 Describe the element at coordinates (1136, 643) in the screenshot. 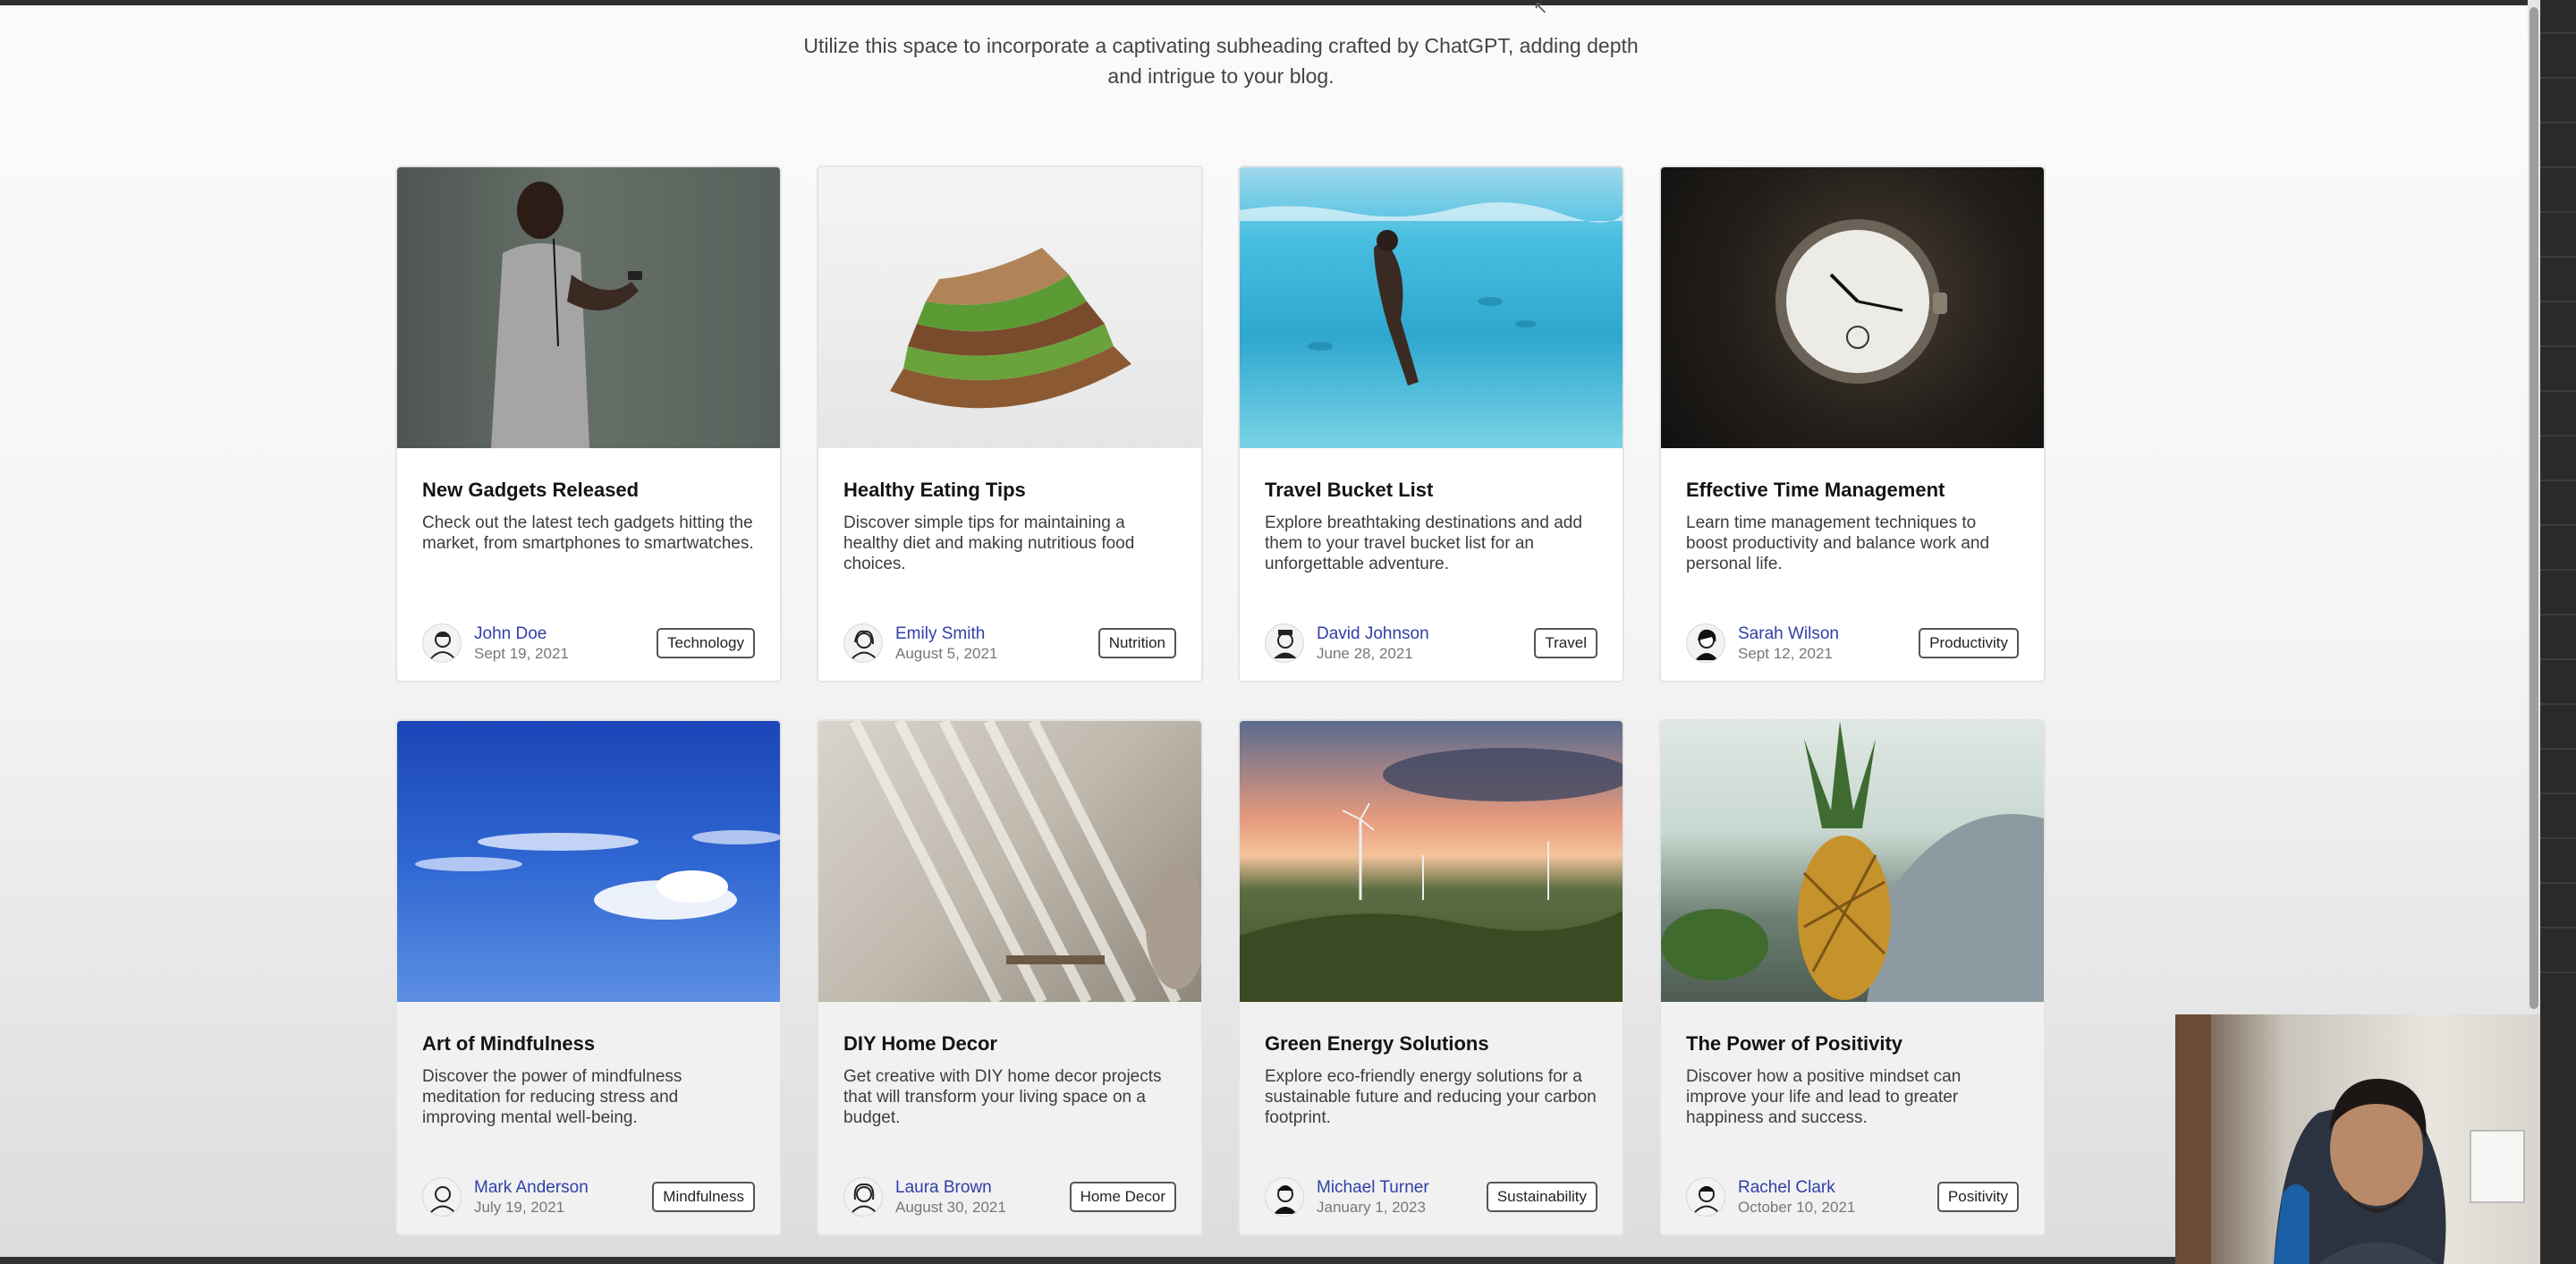

I see `category-tag: Nutrition` at that location.